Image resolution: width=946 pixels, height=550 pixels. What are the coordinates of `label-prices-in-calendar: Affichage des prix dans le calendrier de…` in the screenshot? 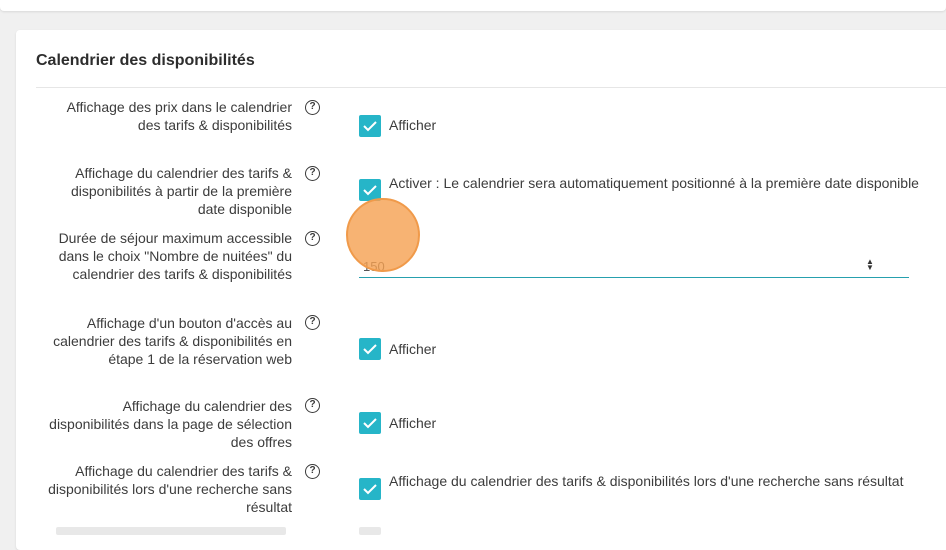 It's located at (179, 116).